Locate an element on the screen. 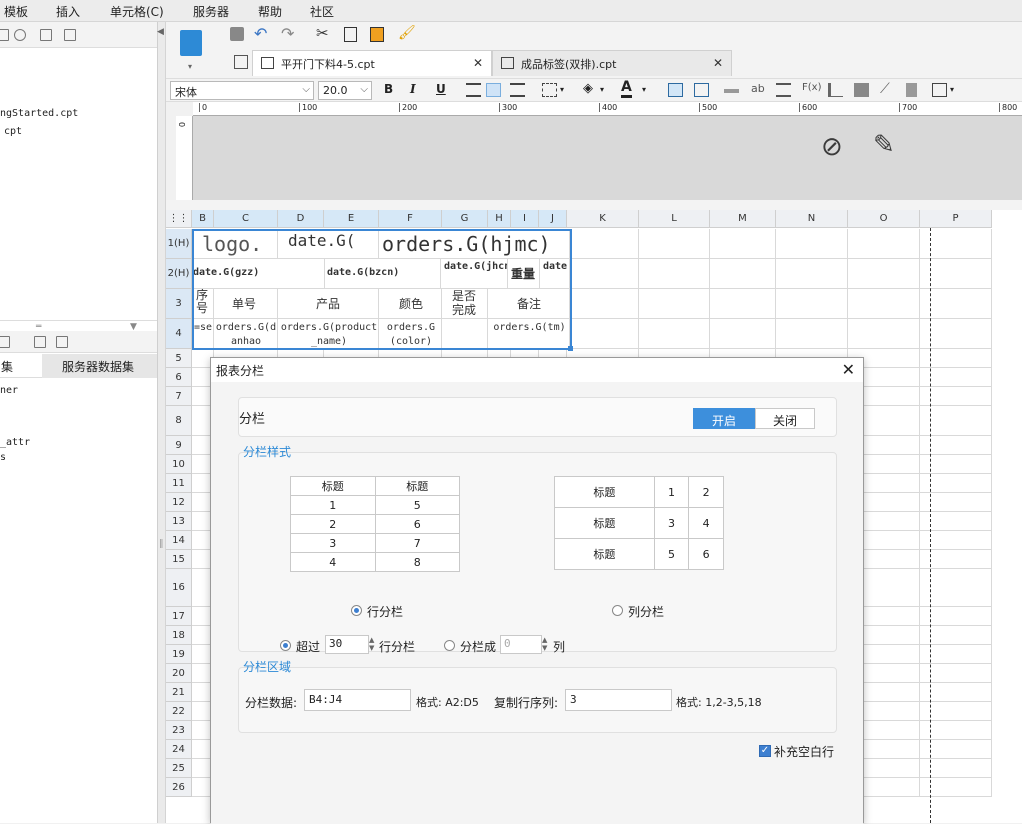 This screenshot has width=1022, height=824. row-header-21: 21 is located at coordinates (179, 692).